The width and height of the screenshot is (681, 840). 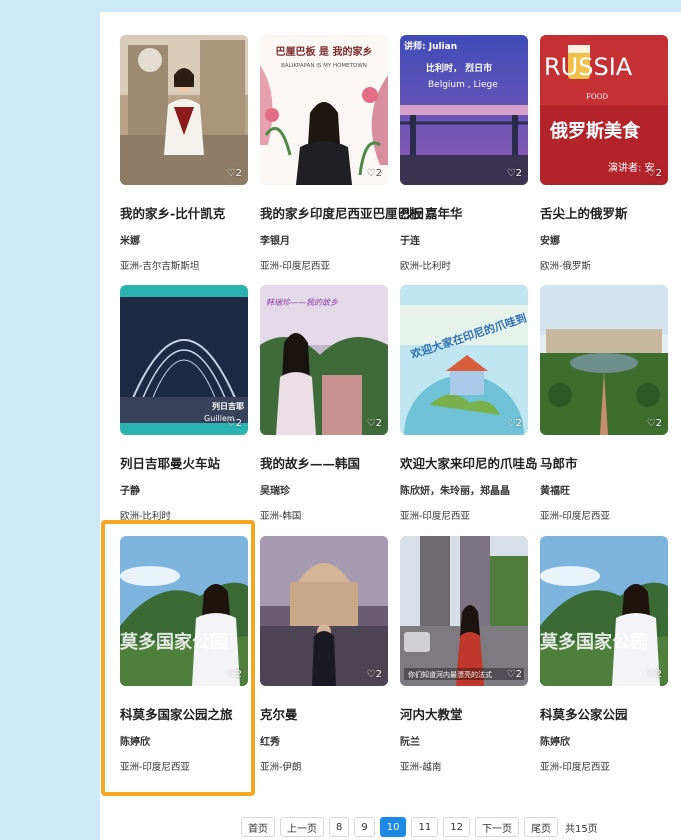 I want to click on author-name: 红秀, so click(x=270, y=742).